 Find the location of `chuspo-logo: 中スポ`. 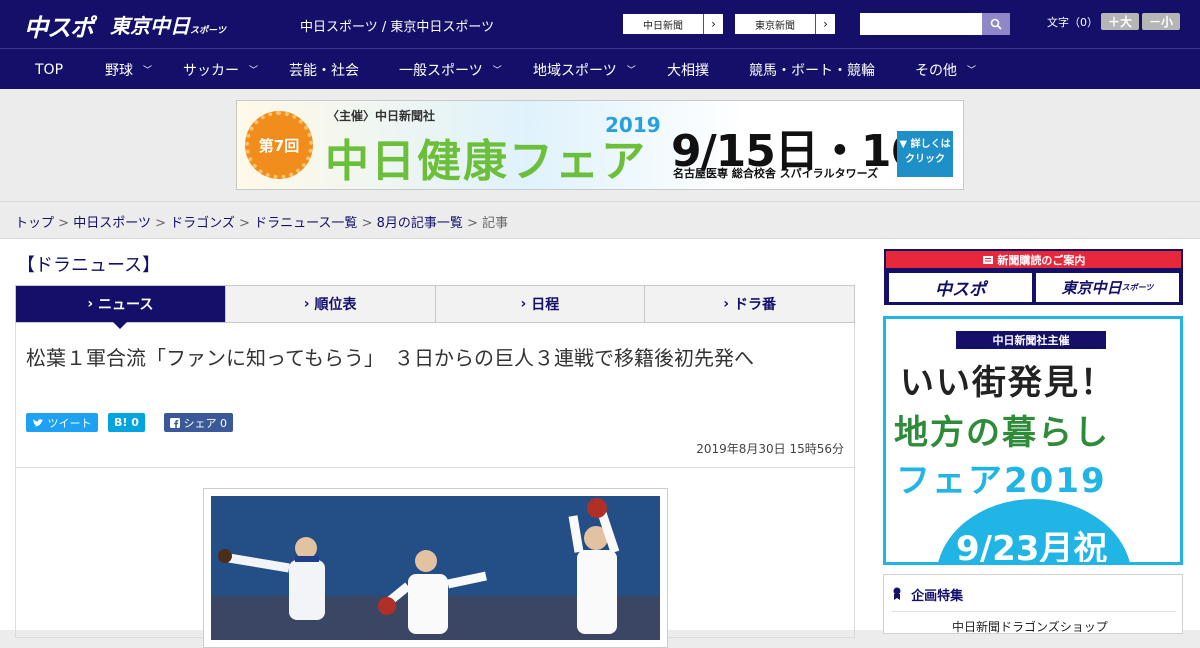

chuspo-logo: 中スポ is located at coordinates (59, 25).